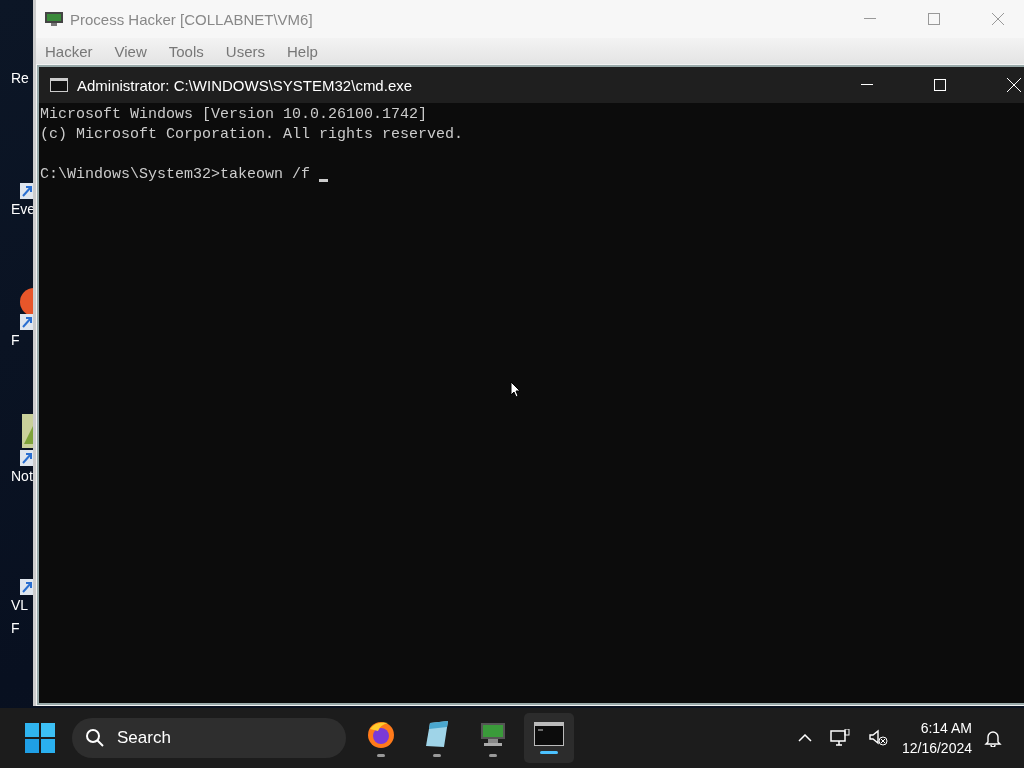  What do you see at coordinates (946, 728) in the screenshot?
I see `clock-time: 6:14 AM` at bounding box center [946, 728].